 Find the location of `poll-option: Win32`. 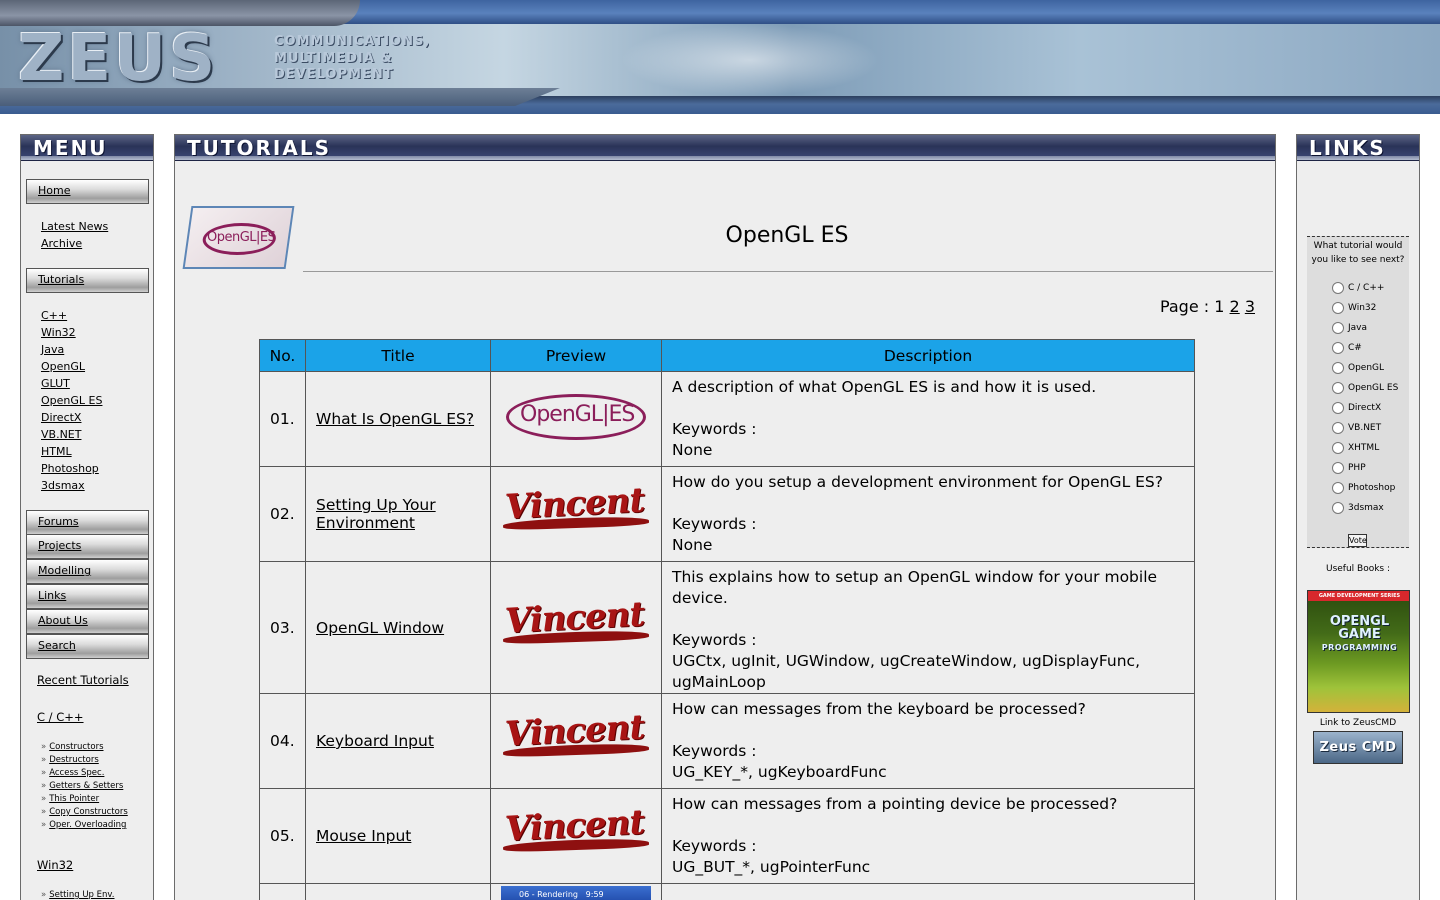

poll-option: Win32 is located at coordinates (1354, 308).